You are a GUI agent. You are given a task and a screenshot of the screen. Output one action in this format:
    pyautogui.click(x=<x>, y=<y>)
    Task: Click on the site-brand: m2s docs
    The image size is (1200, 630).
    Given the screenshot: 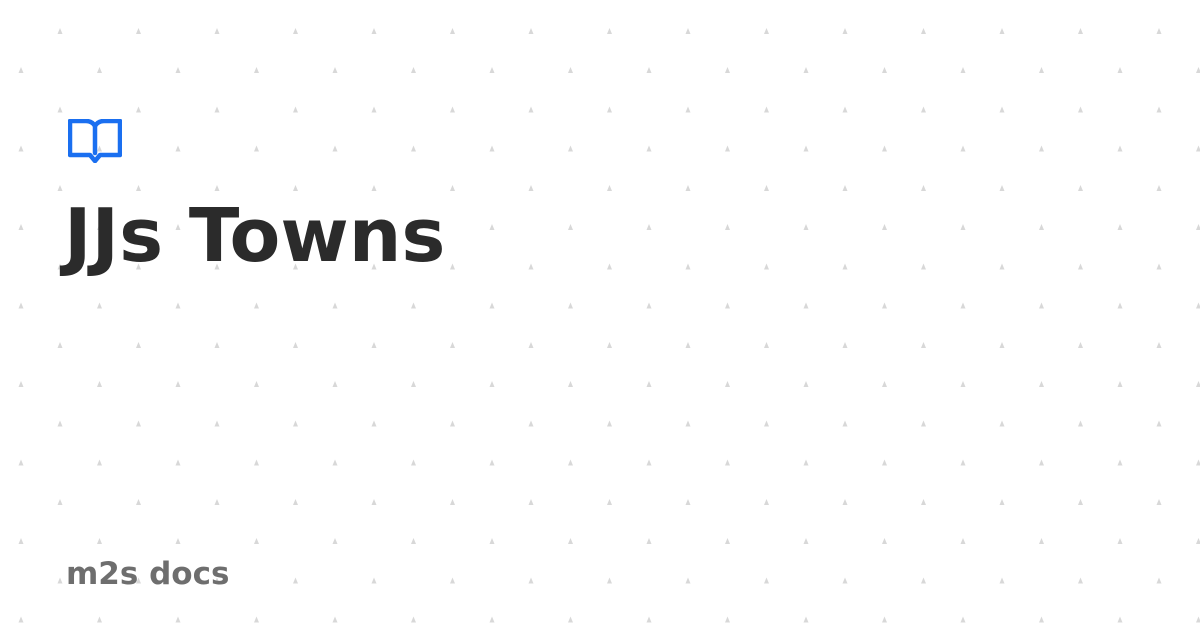 What is the action you would take?
    pyautogui.click(x=148, y=574)
    